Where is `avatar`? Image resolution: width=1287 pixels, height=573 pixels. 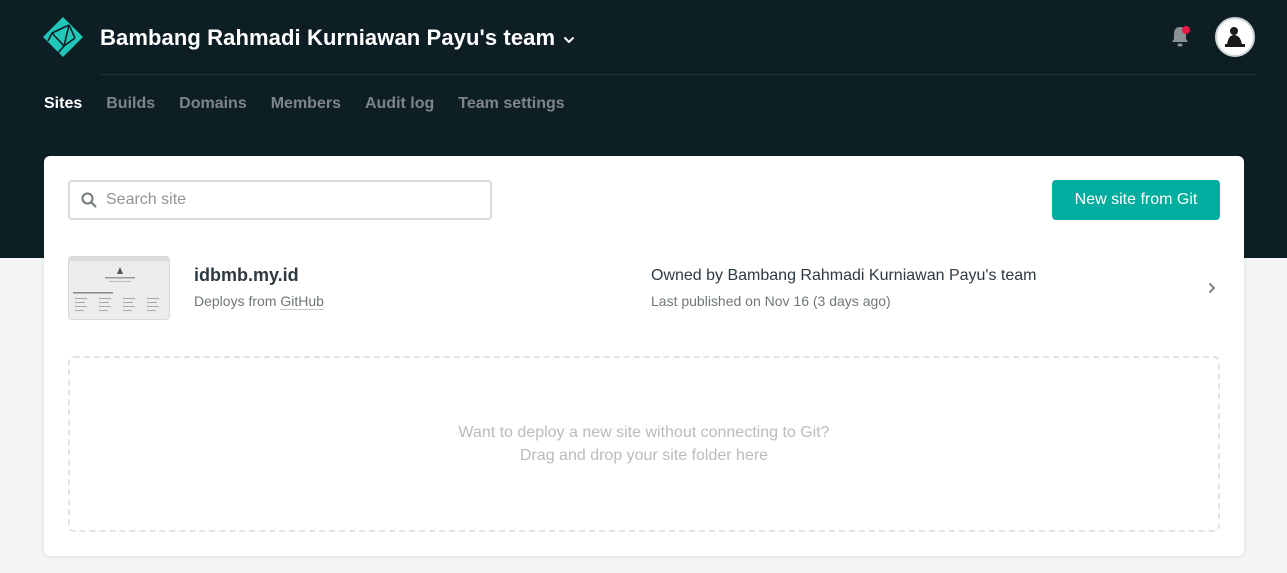
avatar is located at coordinates (1235, 37).